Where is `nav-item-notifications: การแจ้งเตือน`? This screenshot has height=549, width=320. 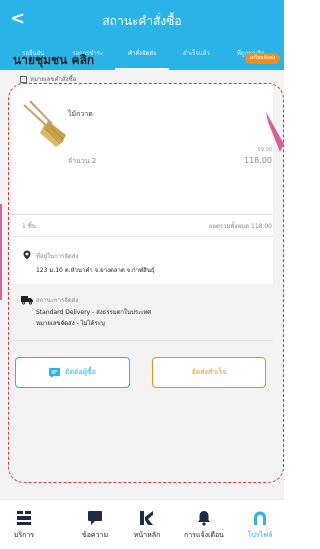 nav-item-notifications: การแจ้งเตือน is located at coordinates (204, 525).